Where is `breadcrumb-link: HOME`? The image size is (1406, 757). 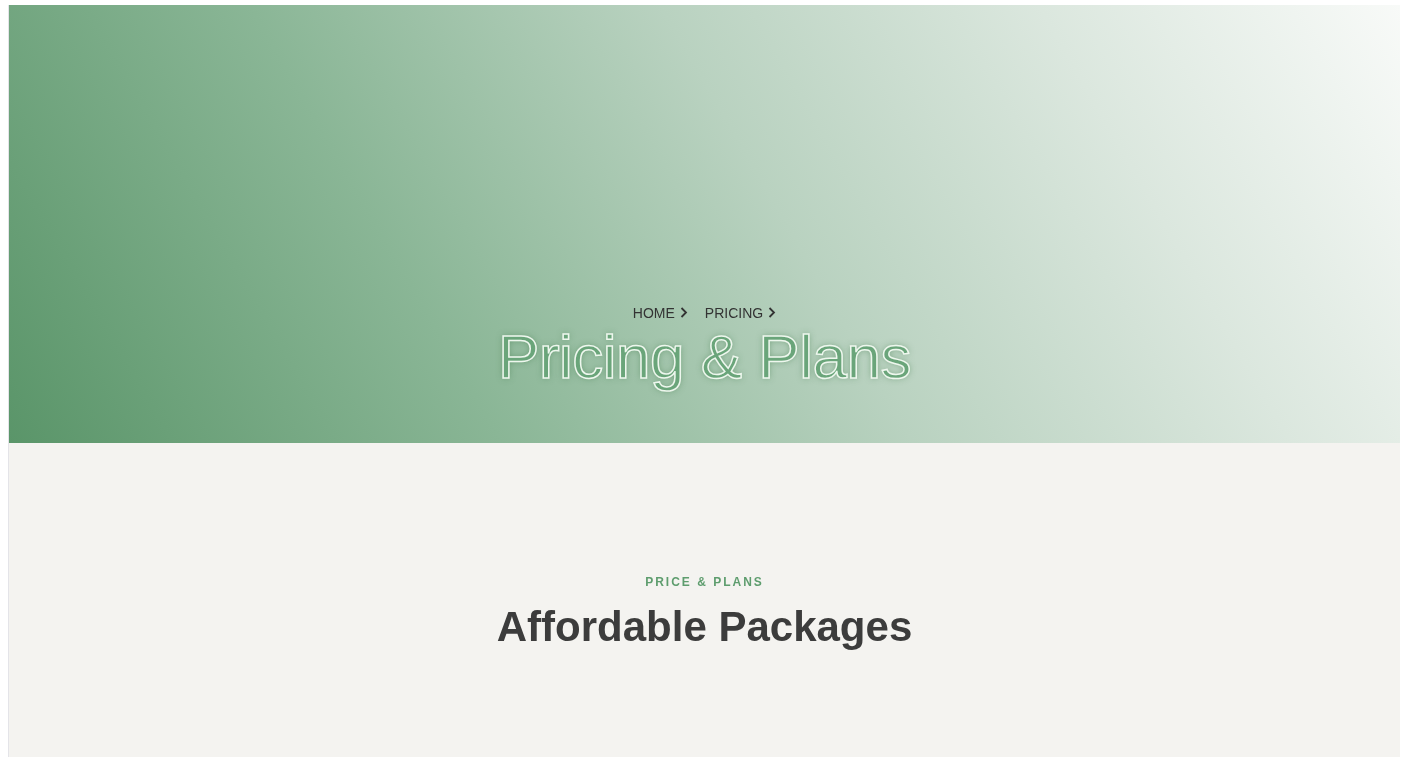
breadcrumb-link: HOME is located at coordinates (653, 312).